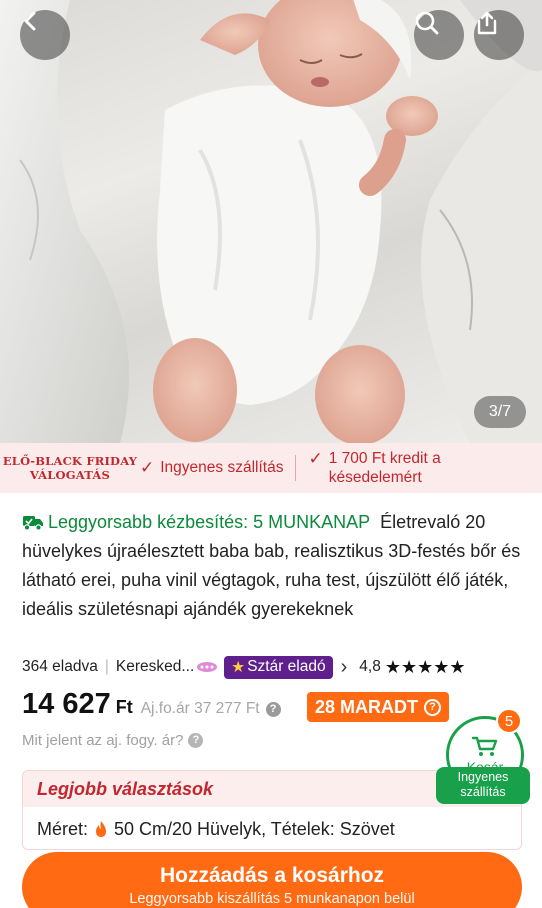 Image resolution: width=542 pixels, height=908 pixels. Describe the element at coordinates (101, 829) in the screenshot. I see `flame-icon` at that location.